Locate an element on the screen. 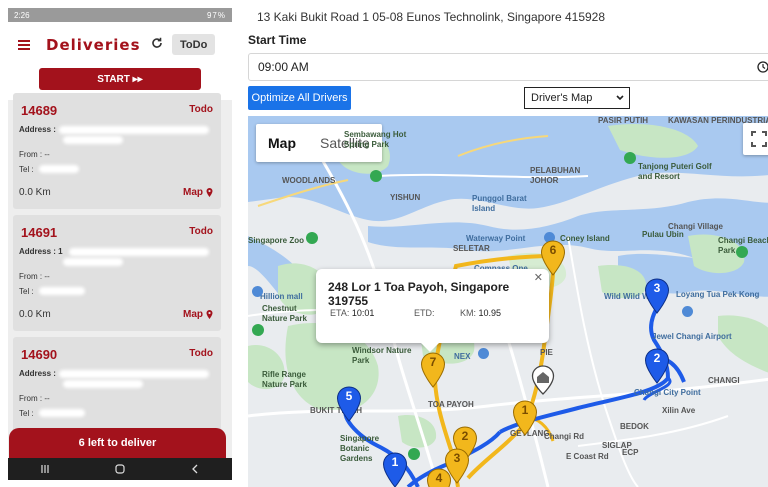  route-marker-yellow: 4 is located at coordinates (439, 477).